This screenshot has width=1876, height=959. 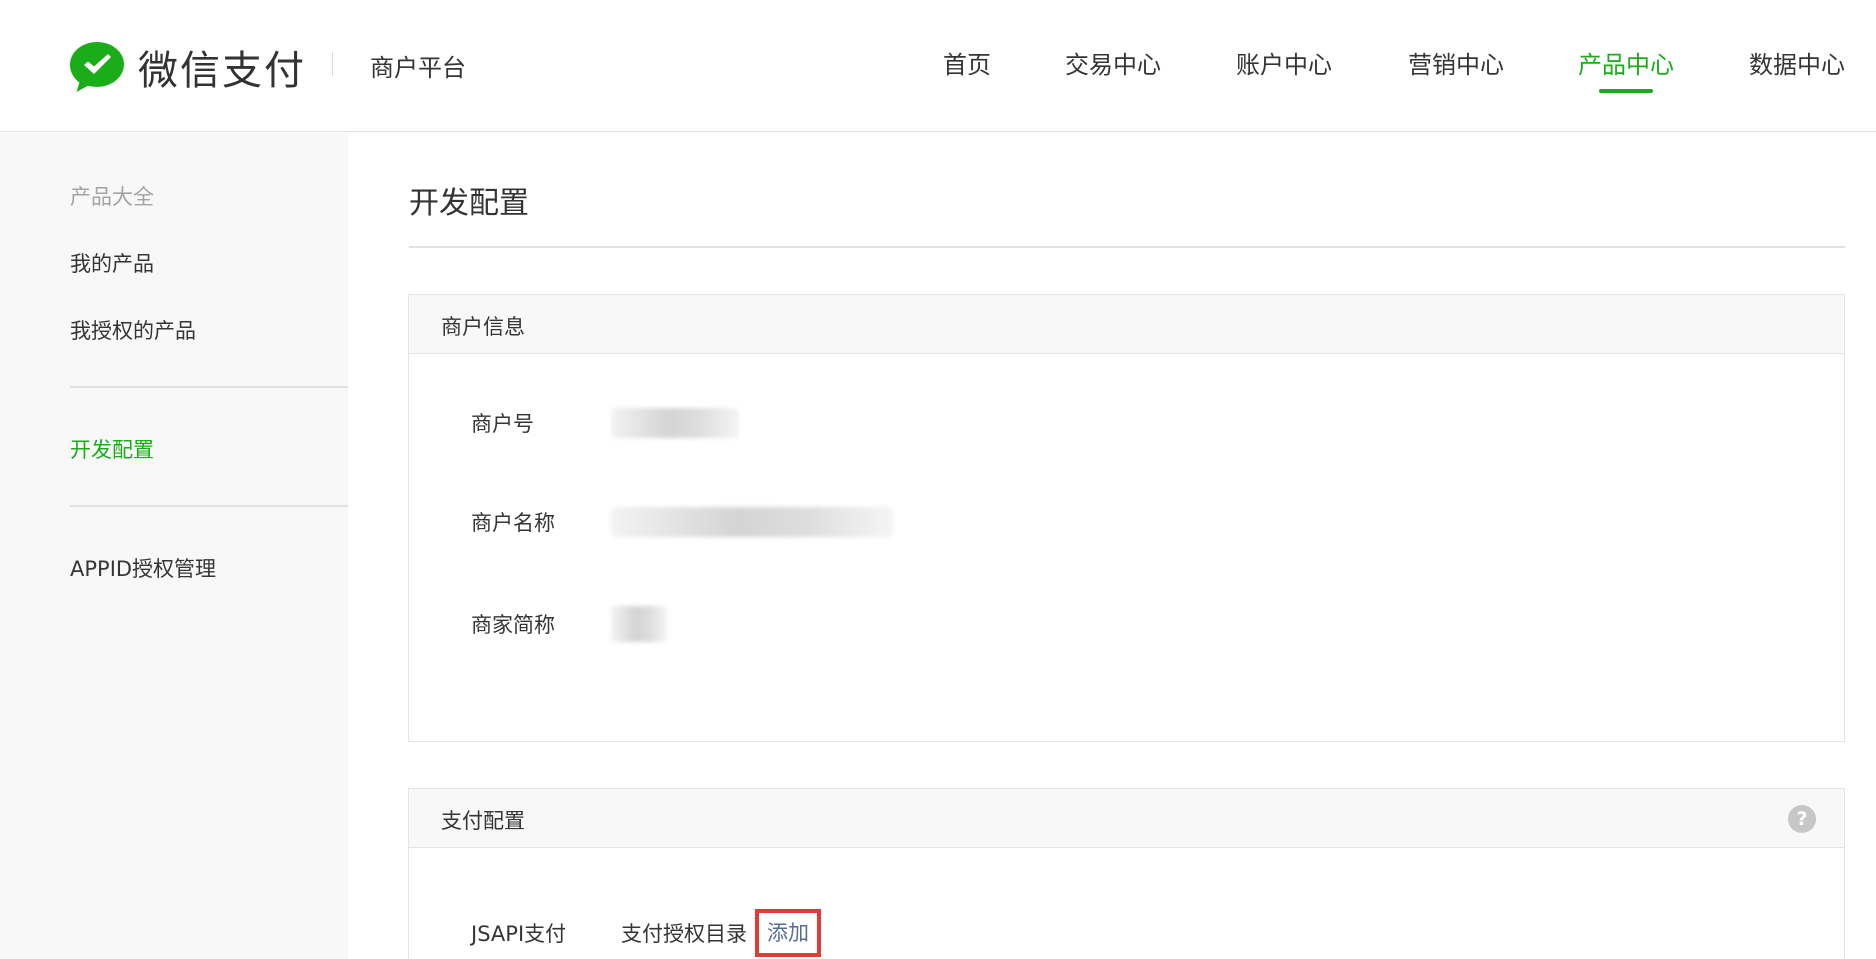 What do you see at coordinates (967, 62) in the screenshot?
I see `nav-item-home: 首页` at bounding box center [967, 62].